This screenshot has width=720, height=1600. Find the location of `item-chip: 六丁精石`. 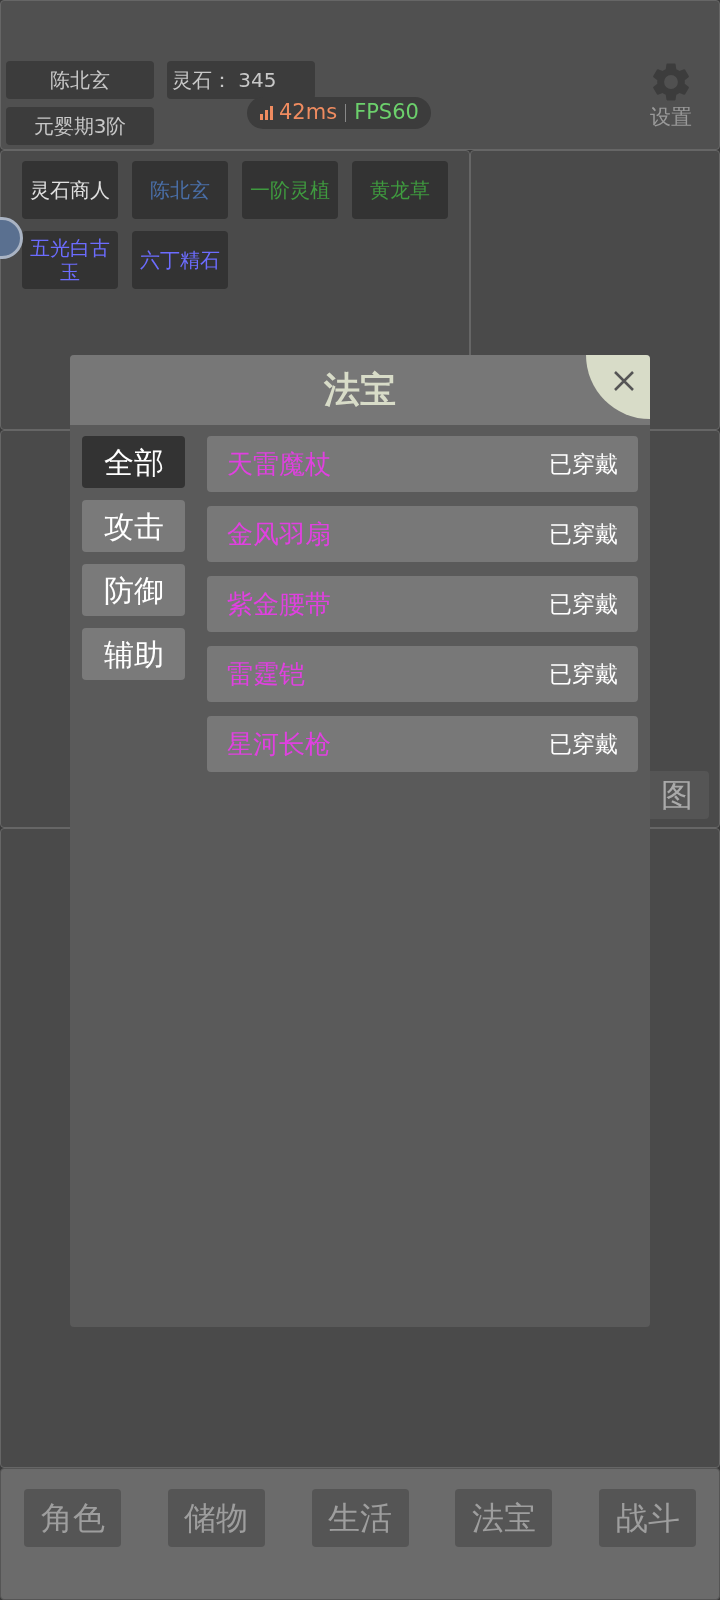

item-chip: 六丁精石 is located at coordinates (180, 260).